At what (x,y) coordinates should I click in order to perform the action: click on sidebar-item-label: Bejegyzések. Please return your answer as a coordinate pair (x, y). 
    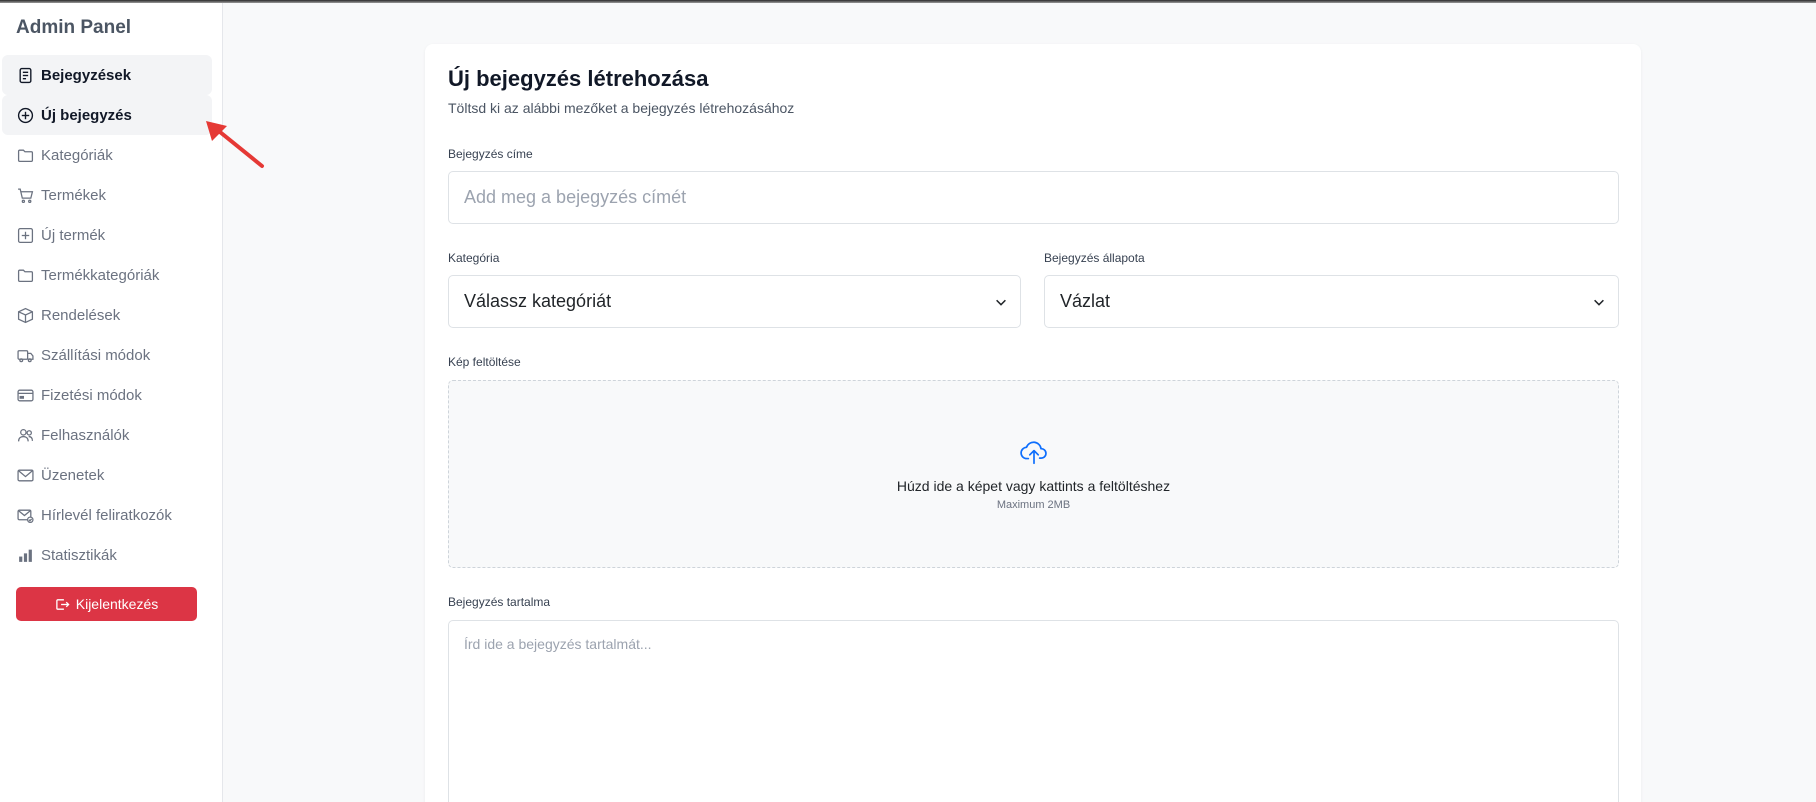
    Looking at the image, I should click on (86, 75).